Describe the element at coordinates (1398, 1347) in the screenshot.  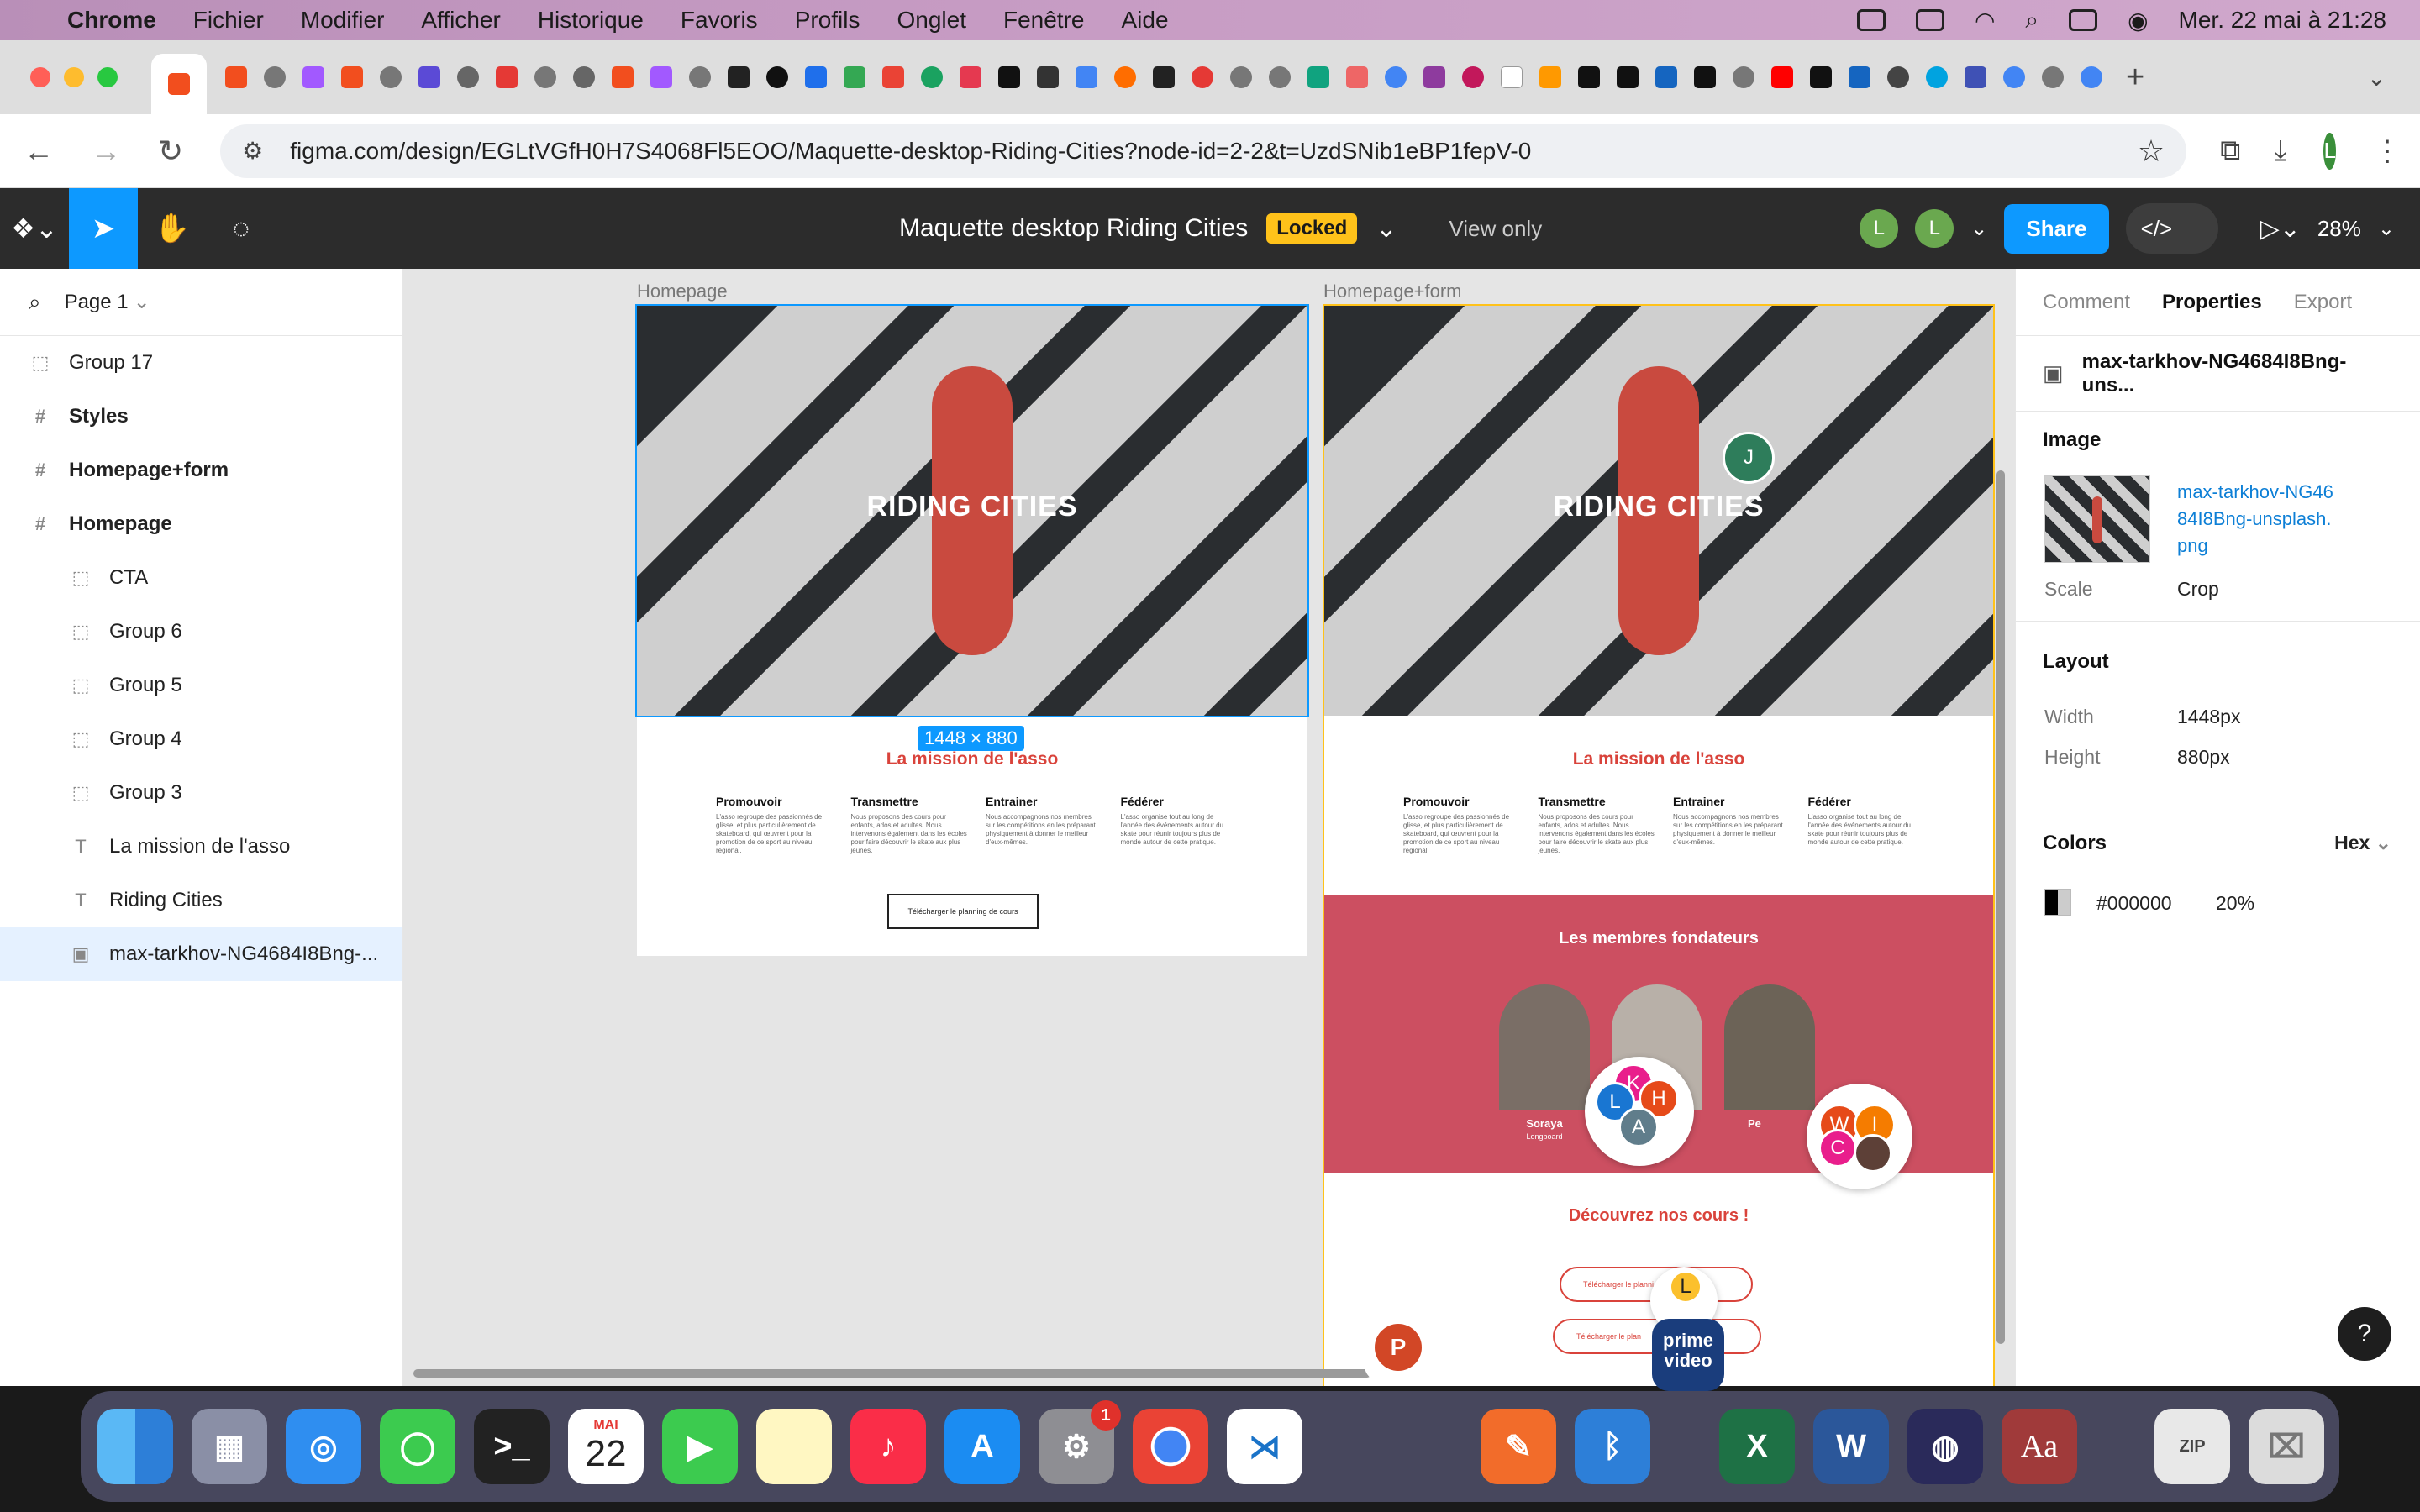
I see `powerpoint-floating-icon: P` at that location.